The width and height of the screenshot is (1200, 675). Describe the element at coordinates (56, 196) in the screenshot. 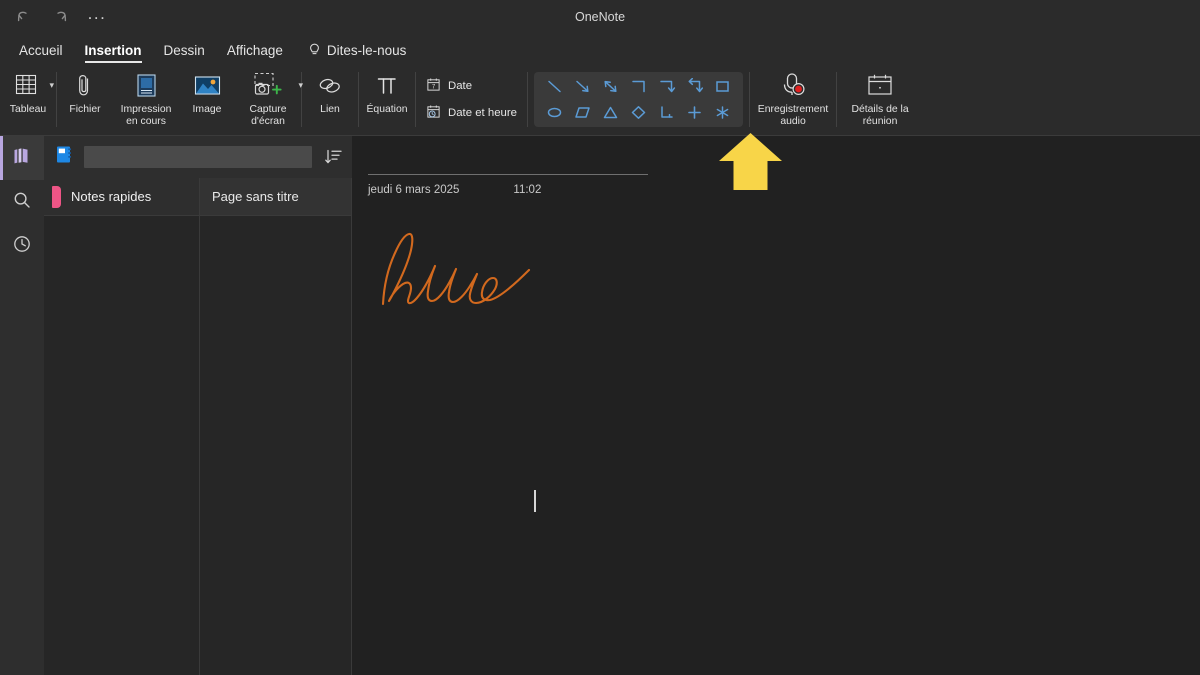

I see `section-color-tab` at that location.